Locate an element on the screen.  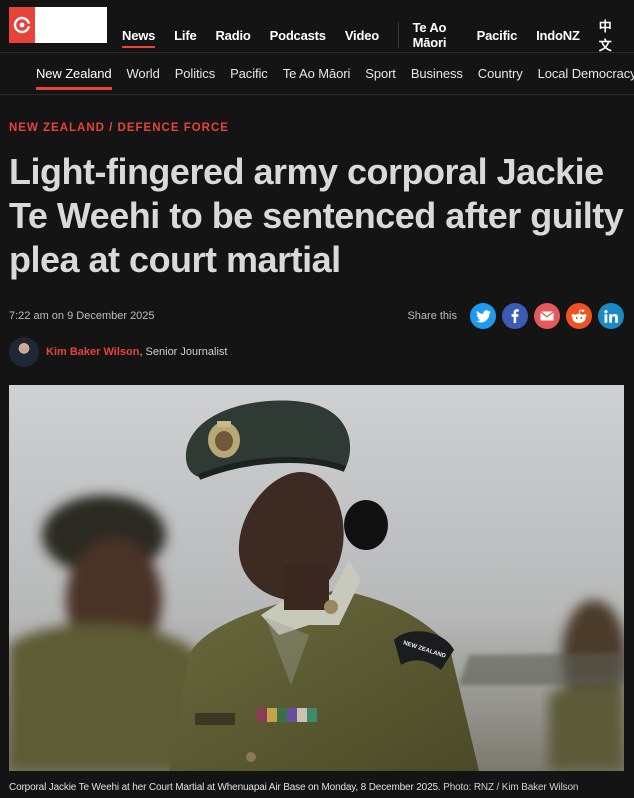
author-role: , Senior Journalist is located at coordinates (183, 352).